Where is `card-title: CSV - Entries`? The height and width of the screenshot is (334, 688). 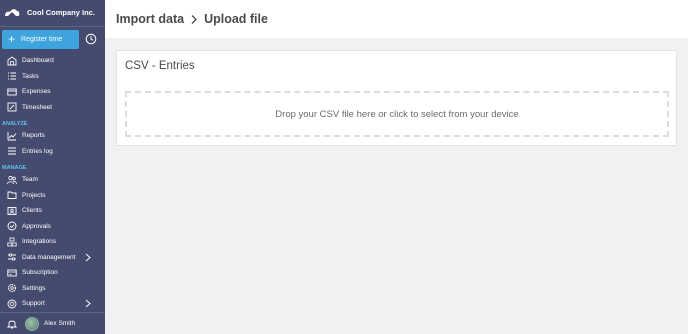
card-title: CSV - Entries is located at coordinates (160, 66).